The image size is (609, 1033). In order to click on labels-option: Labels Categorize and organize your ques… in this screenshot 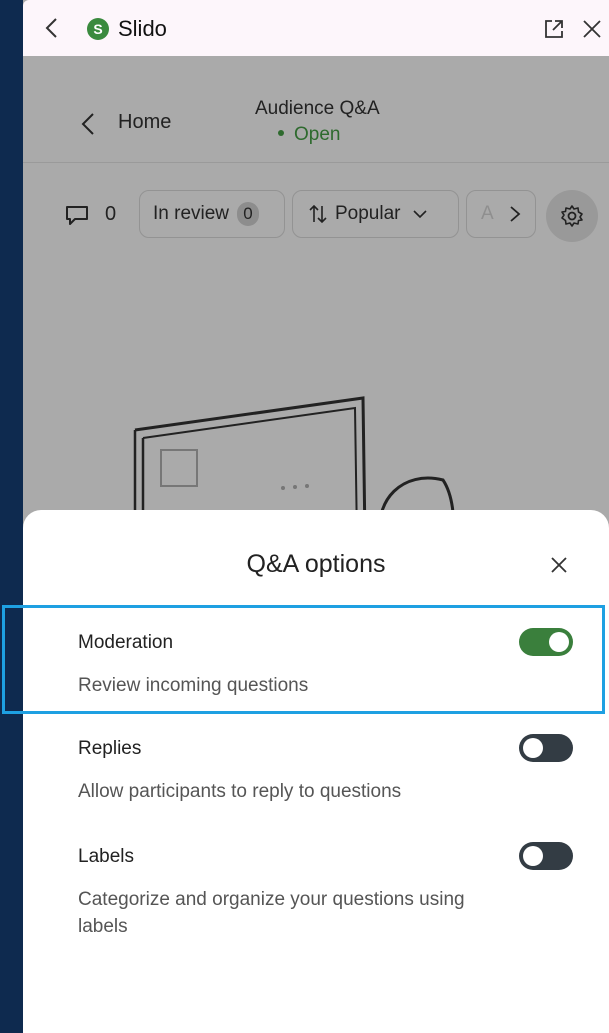, I will do `click(316, 894)`.